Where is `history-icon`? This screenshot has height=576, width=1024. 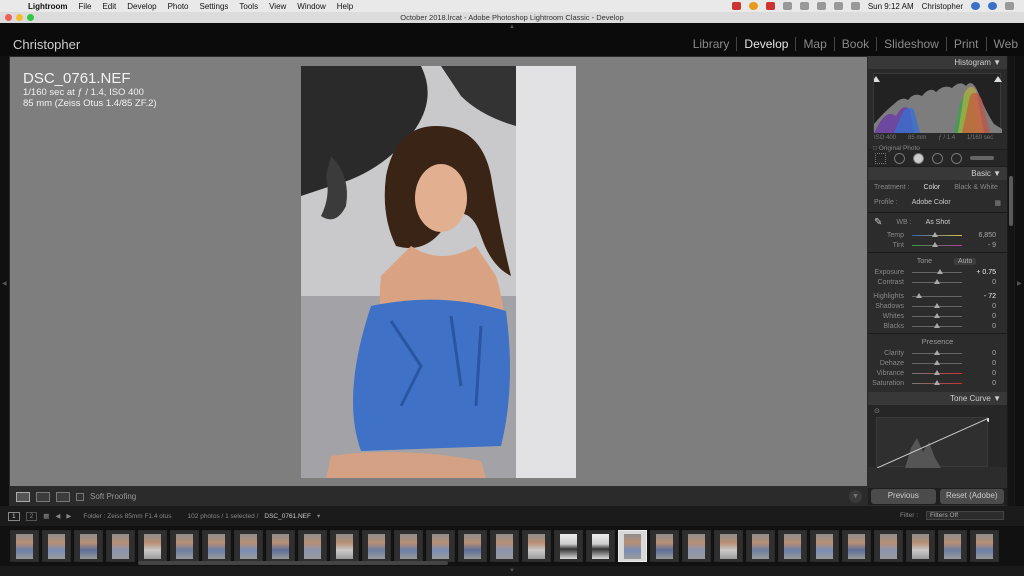
history-icon is located at coordinates (804, 6).